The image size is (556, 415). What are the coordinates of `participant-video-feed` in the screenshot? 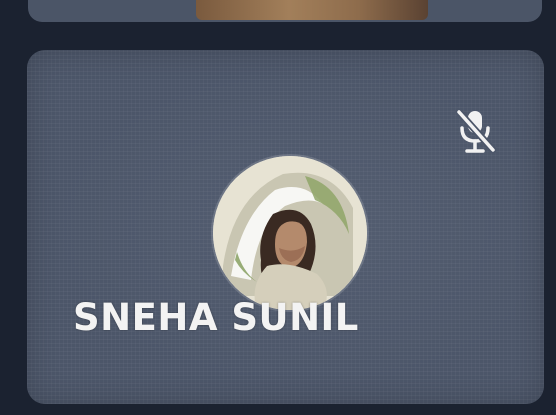 It's located at (312, 10).